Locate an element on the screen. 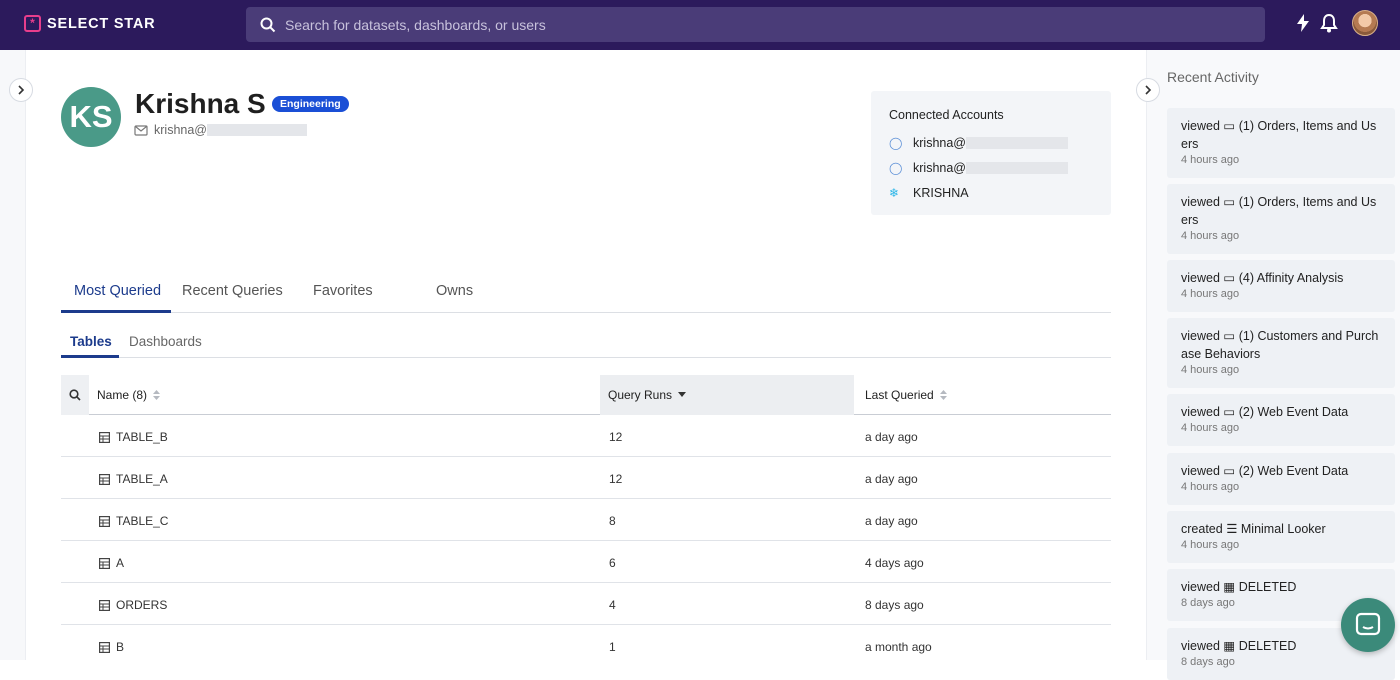 This screenshot has height=680, width=1400. table-name: A is located at coordinates (120, 563).